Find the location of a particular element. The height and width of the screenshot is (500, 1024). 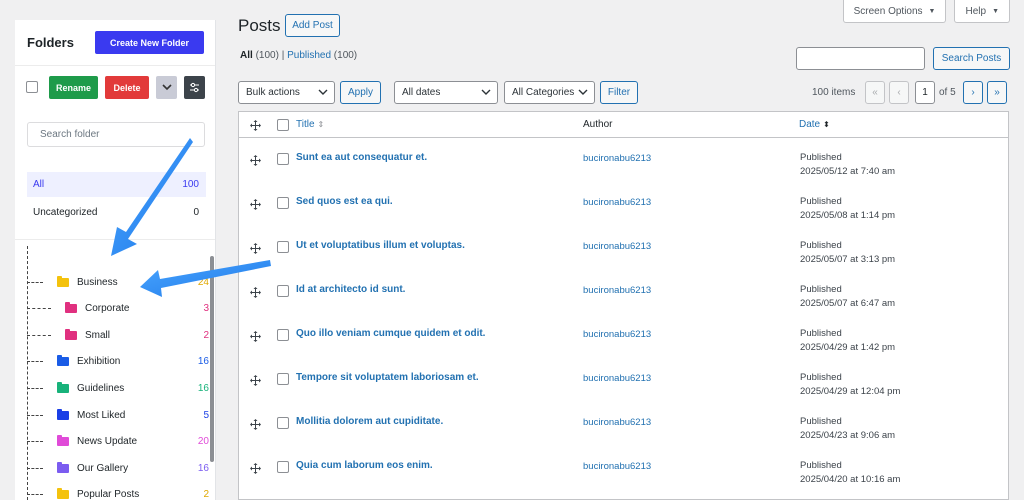

rename-button: Rename is located at coordinates (73, 87).